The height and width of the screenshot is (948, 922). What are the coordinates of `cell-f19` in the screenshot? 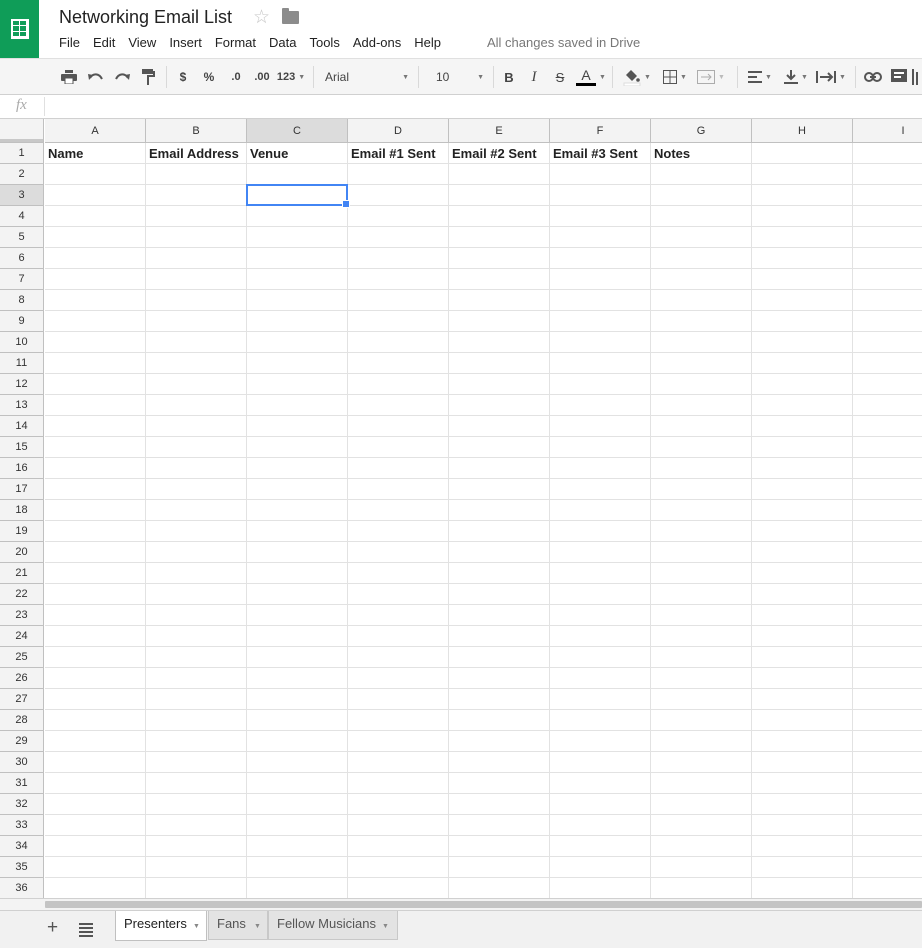 It's located at (600, 531).